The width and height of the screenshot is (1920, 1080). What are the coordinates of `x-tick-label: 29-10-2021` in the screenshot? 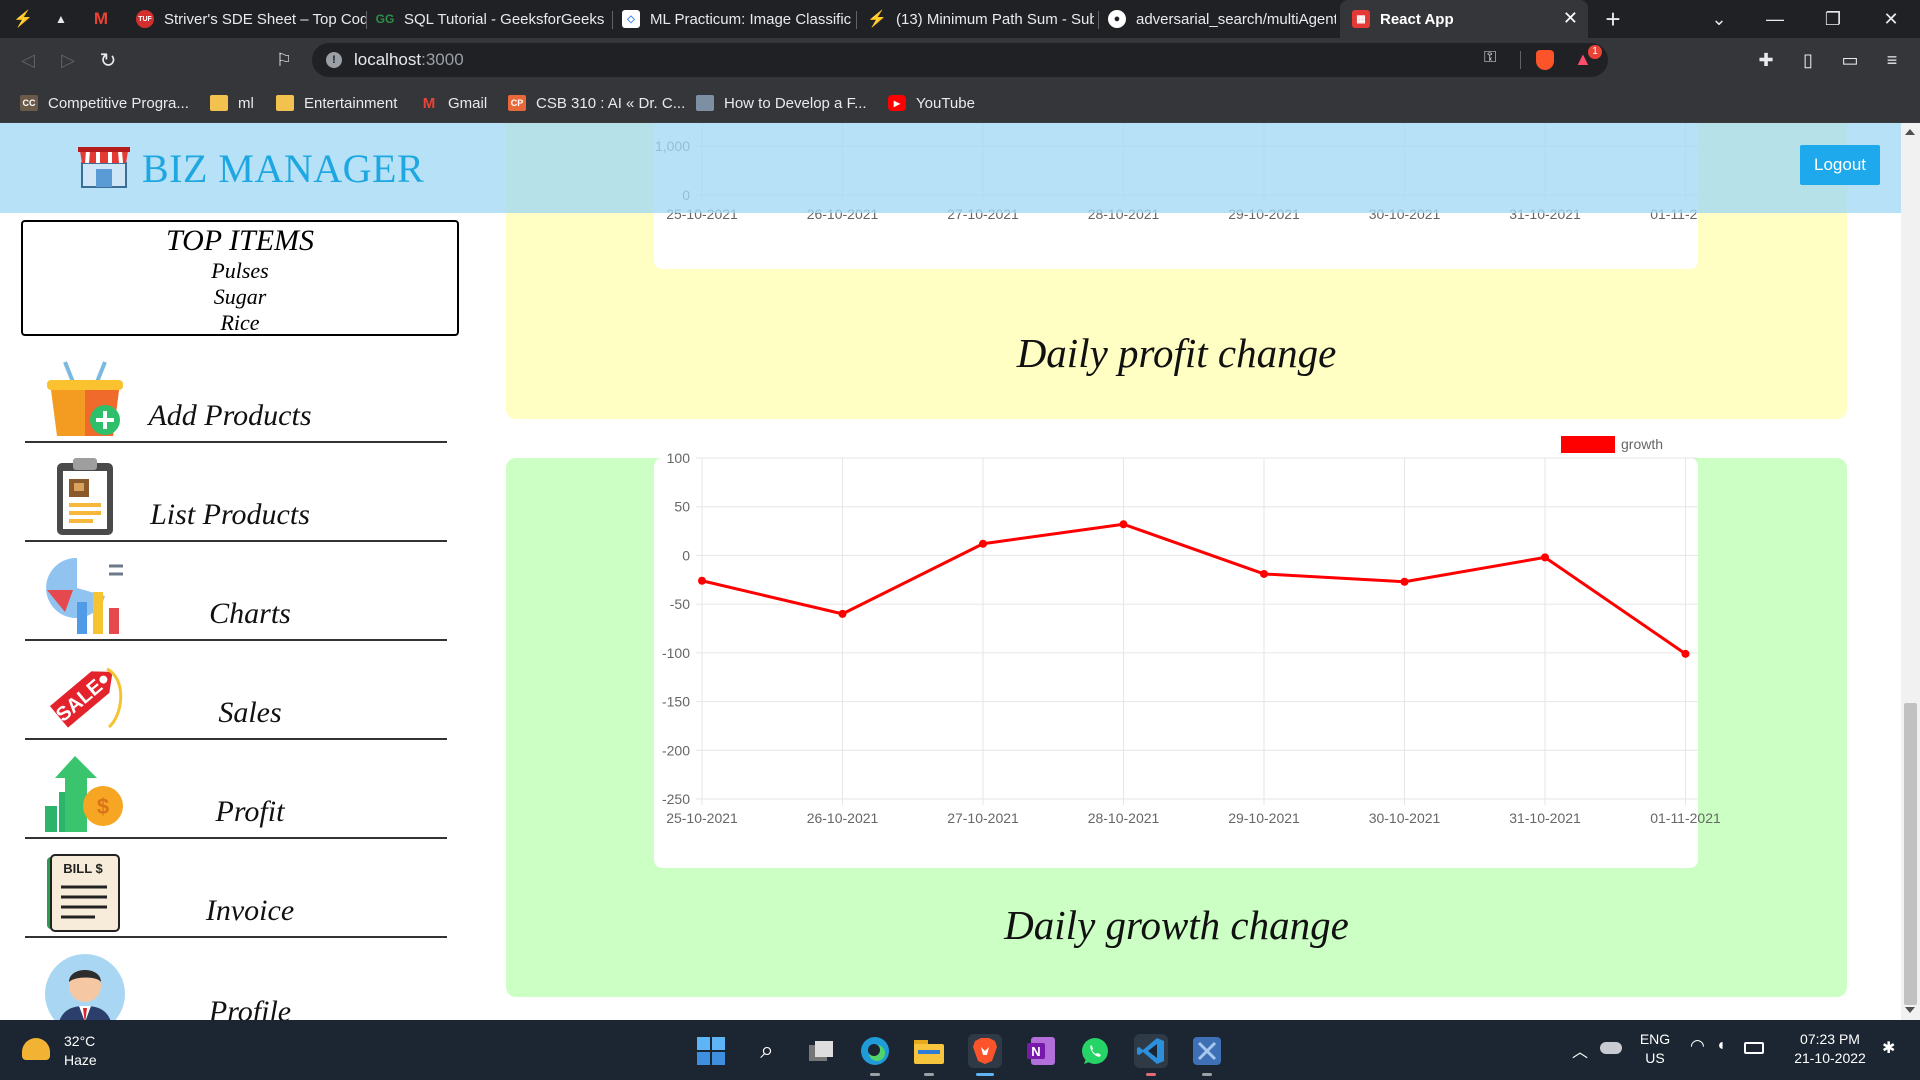 It's located at (1264, 818).